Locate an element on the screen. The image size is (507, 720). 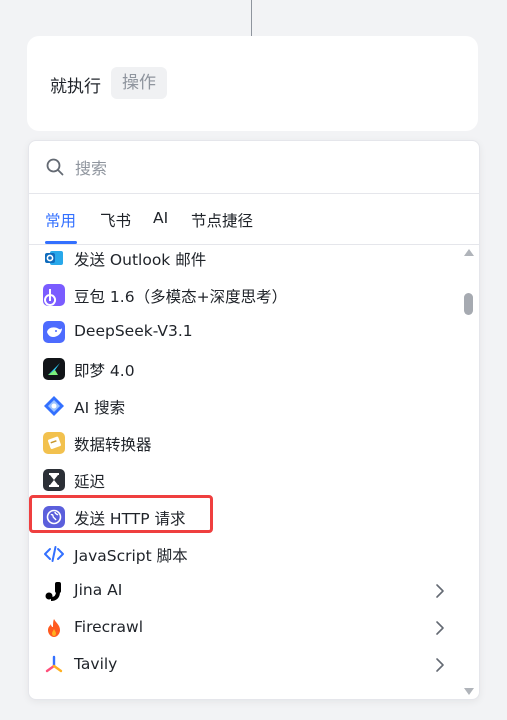
deepseek-icon is located at coordinates (54, 332).